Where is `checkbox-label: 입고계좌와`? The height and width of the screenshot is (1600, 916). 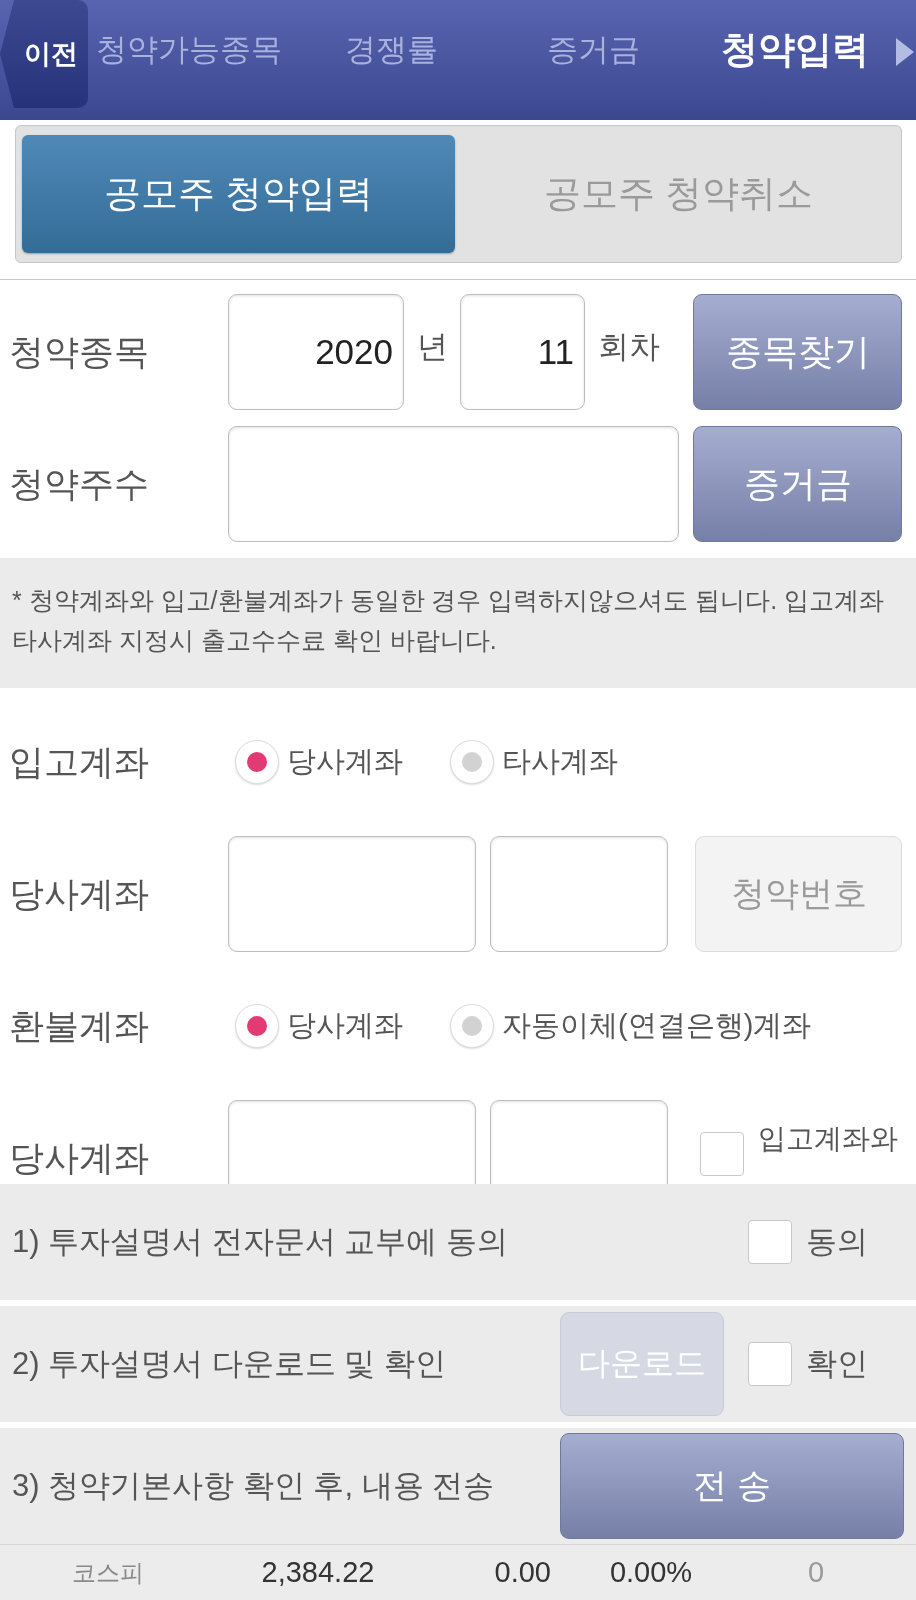 checkbox-label: 입고계좌와 is located at coordinates (828, 1139).